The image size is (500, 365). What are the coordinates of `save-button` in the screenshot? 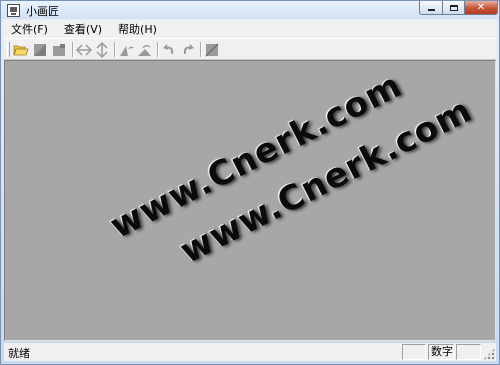 It's located at (40, 50).